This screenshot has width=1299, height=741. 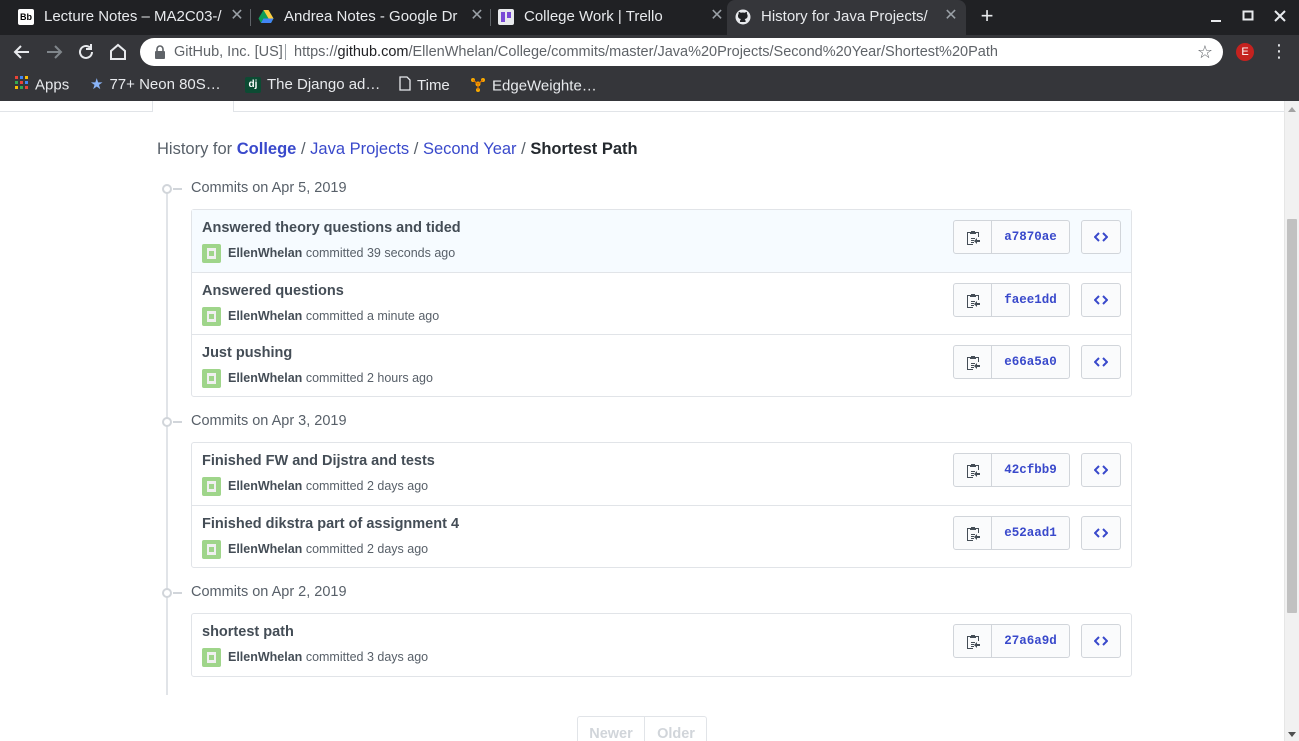 What do you see at coordinates (1248, 16) in the screenshot?
I see `maximize-icon` at bounding box center [1248, 16].